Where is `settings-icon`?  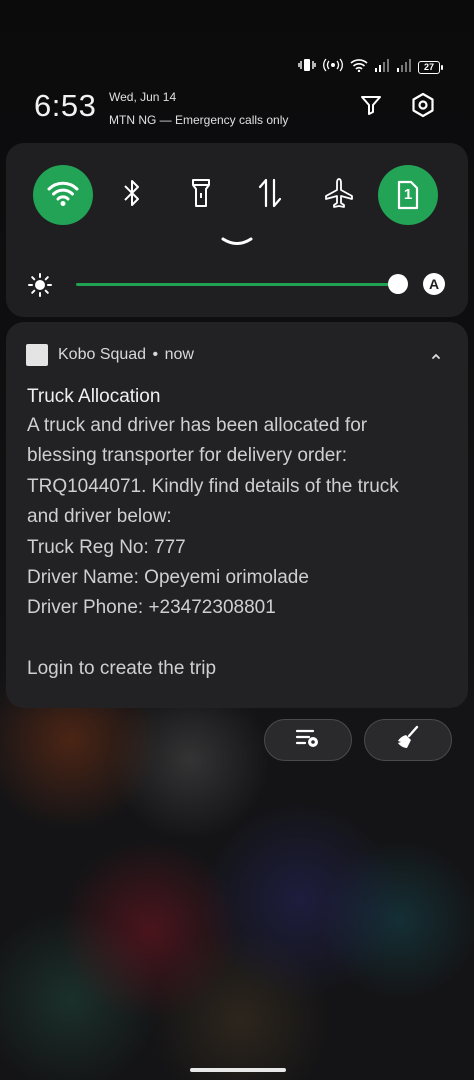 settings-icon is located at coordinates (423, 107).